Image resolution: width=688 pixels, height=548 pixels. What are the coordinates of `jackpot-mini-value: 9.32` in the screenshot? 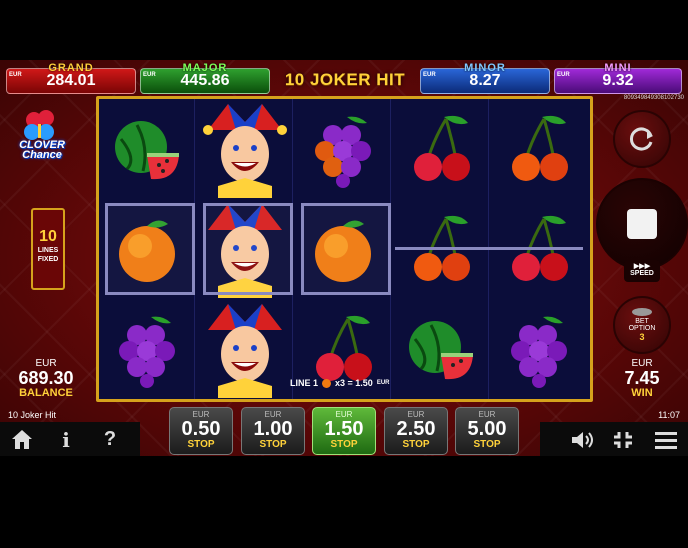 It's located at (618, 80).